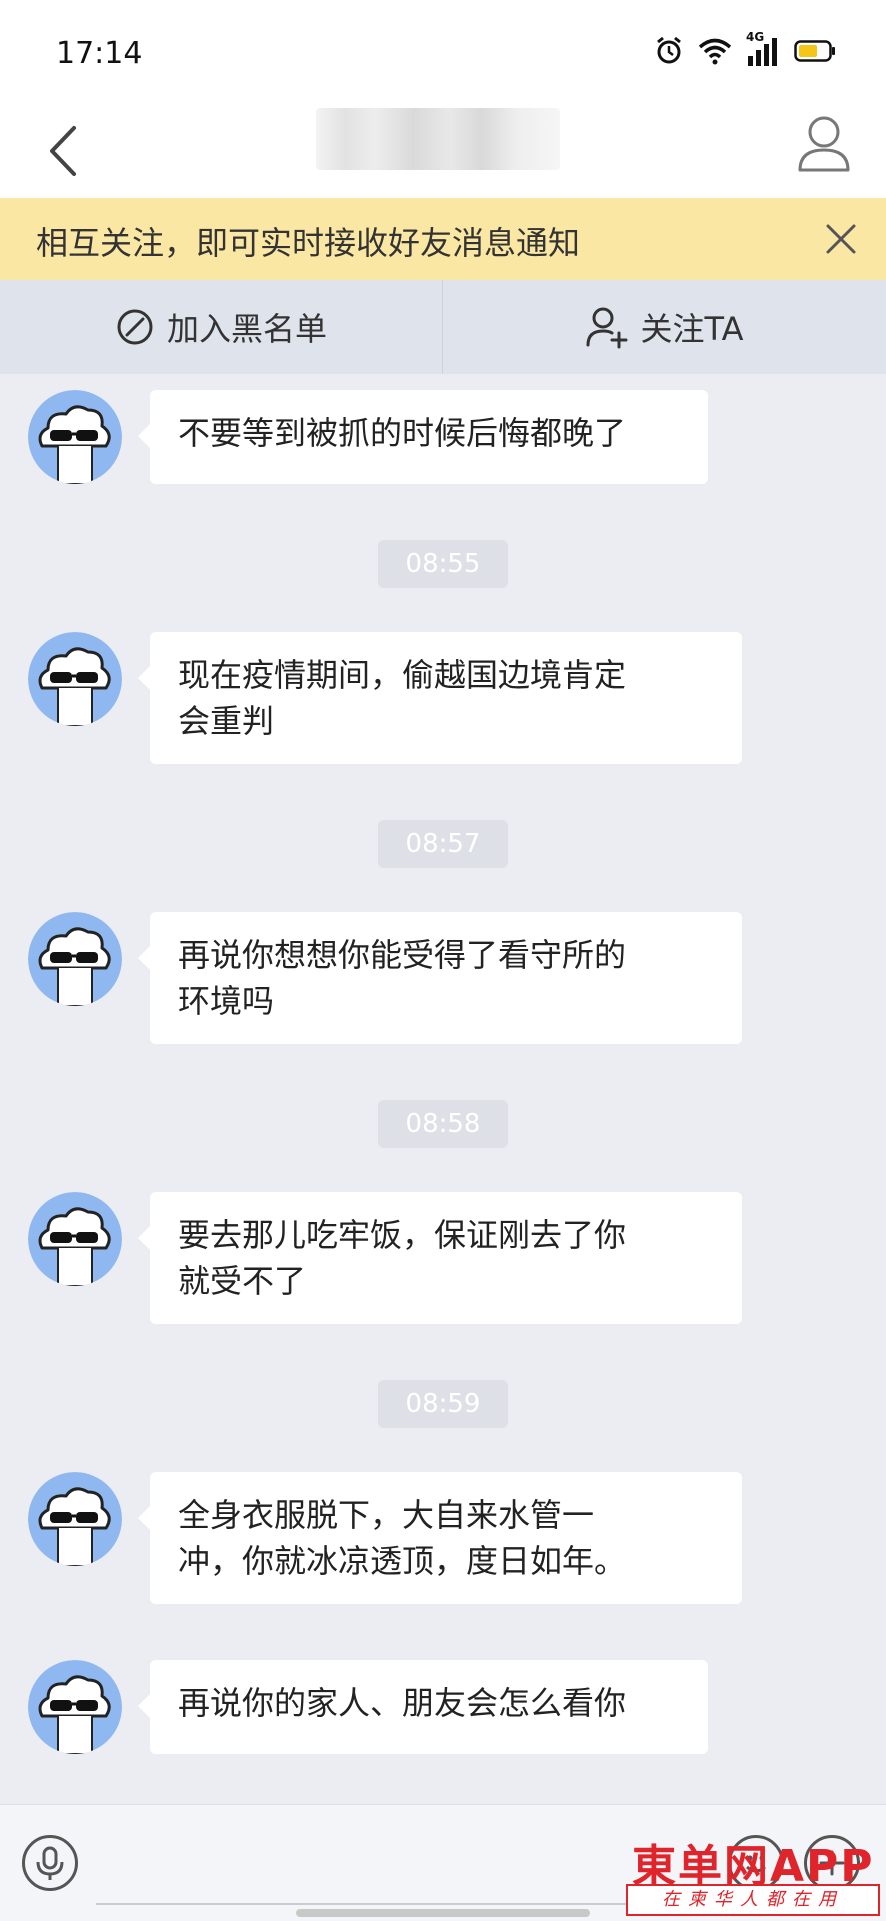 The height and width of the screenshot is (1921, 886). I want to click on close-icon, so click(841, 239).